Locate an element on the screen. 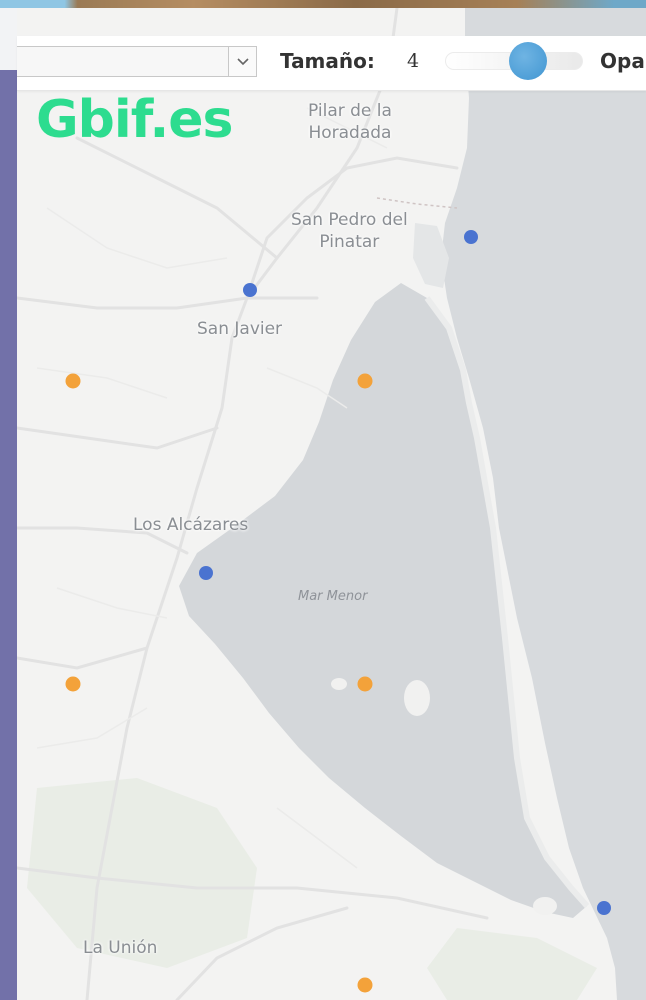 This screenshot has width=646, height=1000. place-label-line: Pilar de la is located at coordinates (350, 111).